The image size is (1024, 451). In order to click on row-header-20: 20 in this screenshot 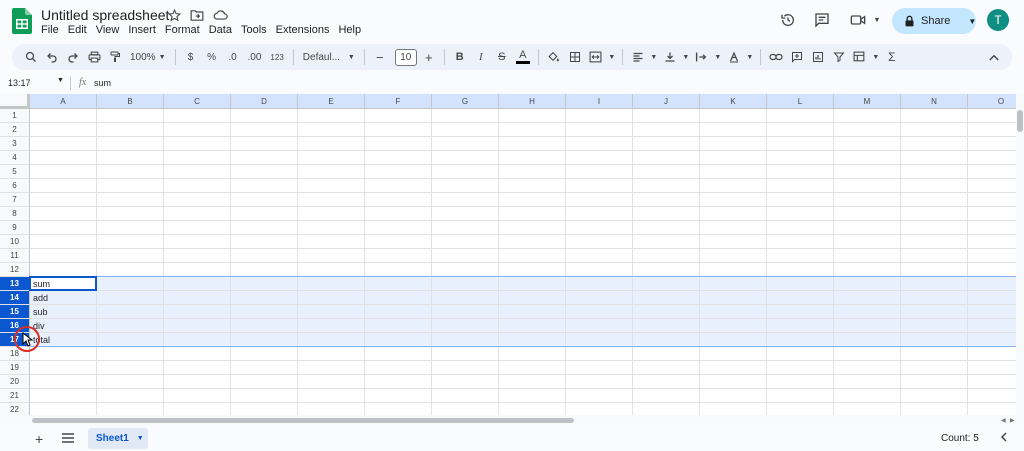, I will do `click(15, 382)`.